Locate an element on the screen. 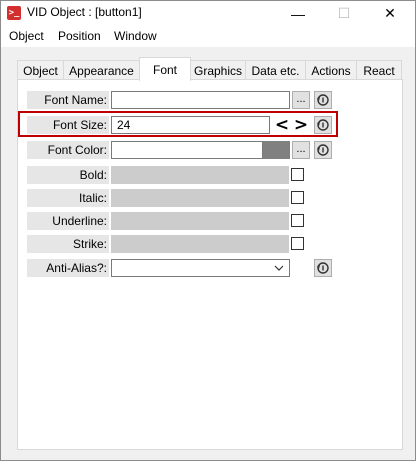  tab-data: Data etc. is located at coordinates (275, 70).